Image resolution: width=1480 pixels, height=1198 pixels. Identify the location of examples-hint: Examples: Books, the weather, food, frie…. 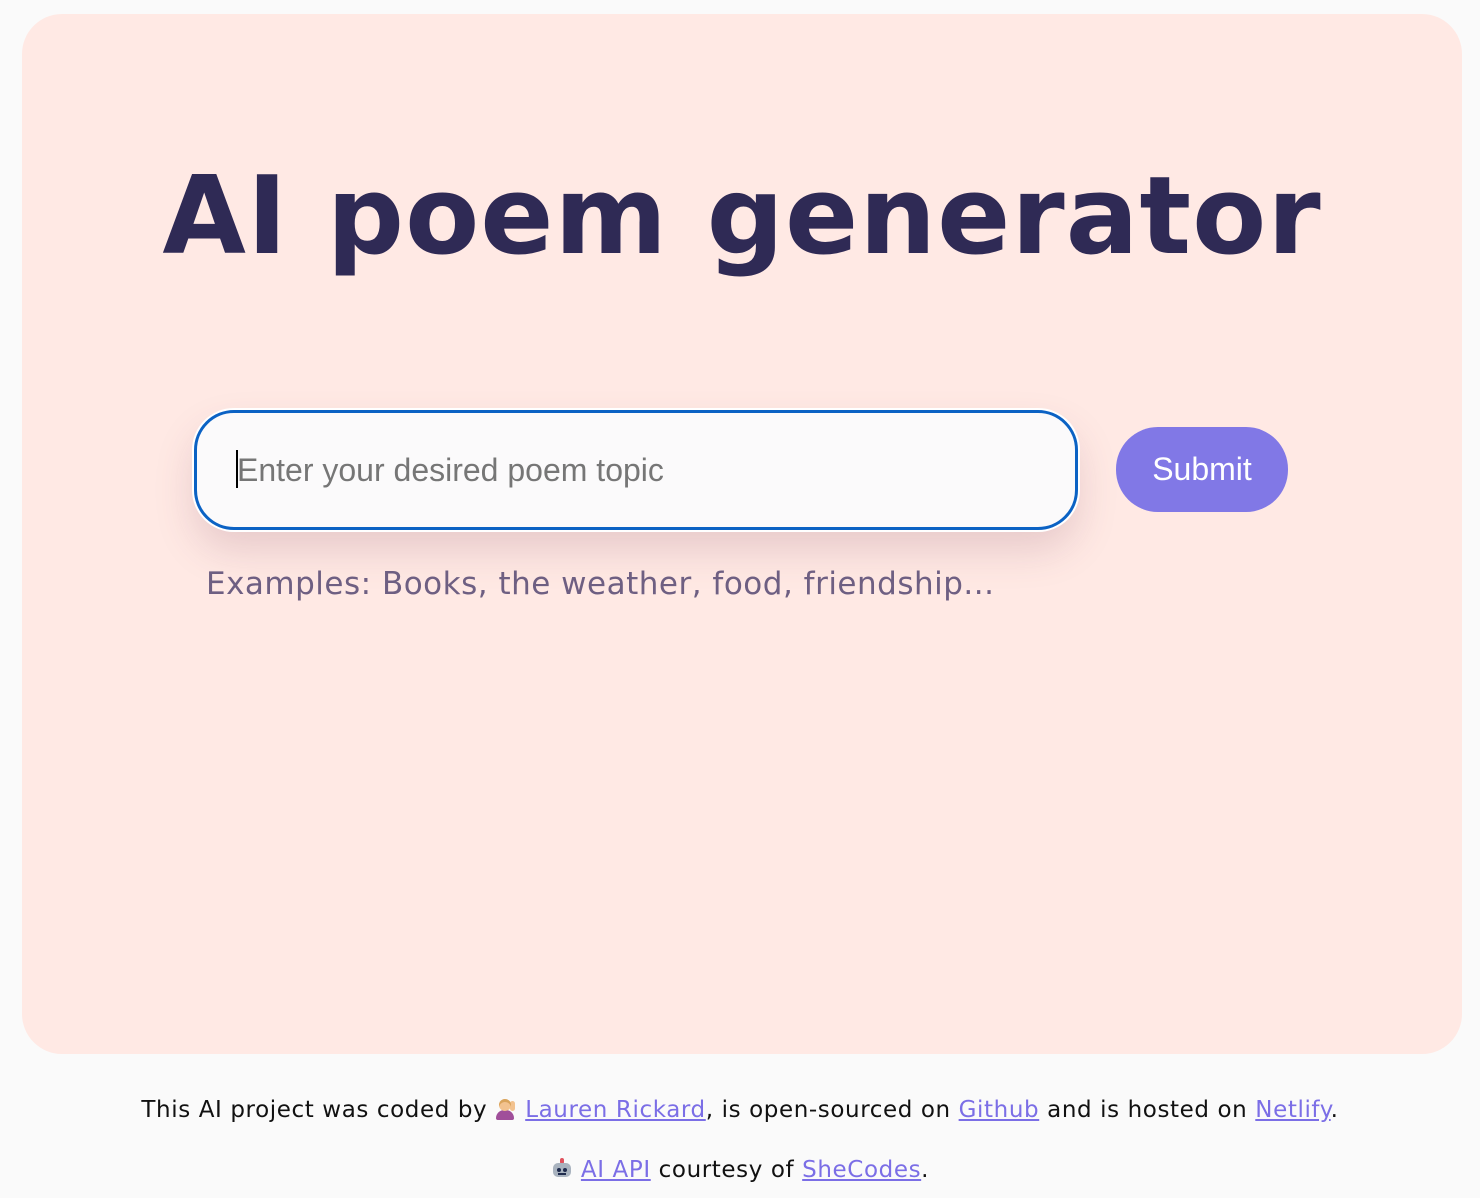
(600, 584).